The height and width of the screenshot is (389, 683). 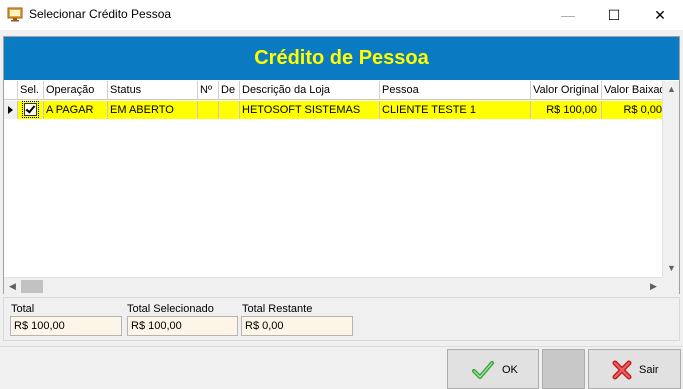 What do you see at coordinates (182, 326) in the screenshot?
I see `total-selecionado-field: R$ 100,00` at bounding box center [182, 326].